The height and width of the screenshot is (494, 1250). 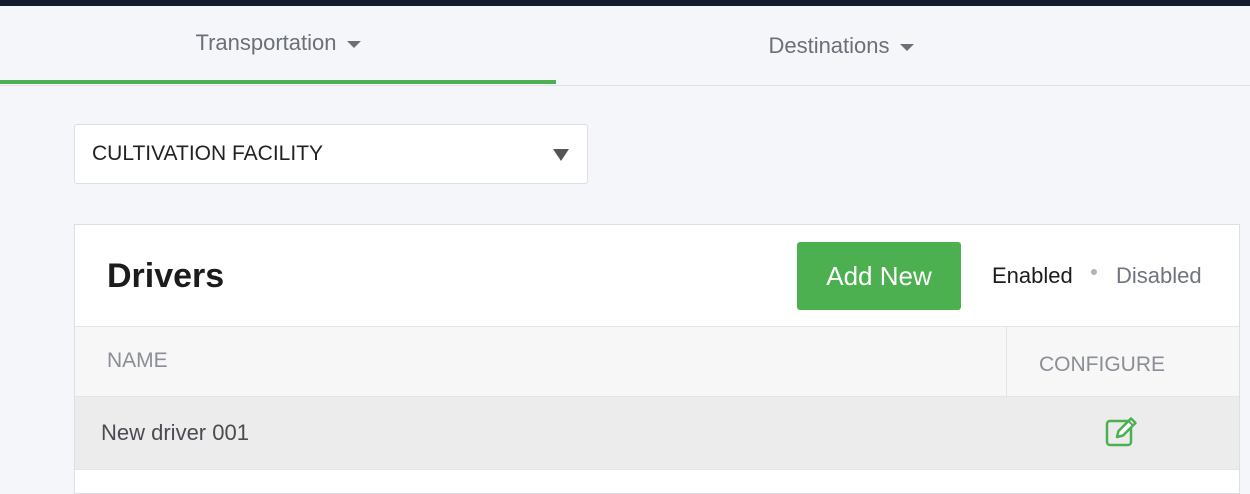 I want to click on drivers-title: Drivers, so click(x=166, y=276).